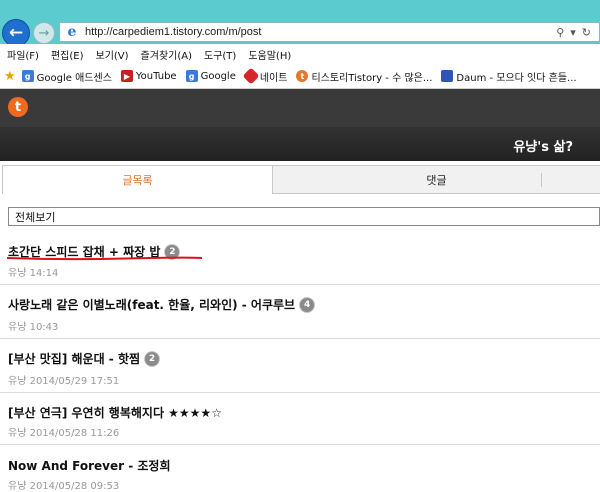 The height and width of the screenshot is (492, 600). I want to click on tab-posts: 글목록, so click(137, 179).